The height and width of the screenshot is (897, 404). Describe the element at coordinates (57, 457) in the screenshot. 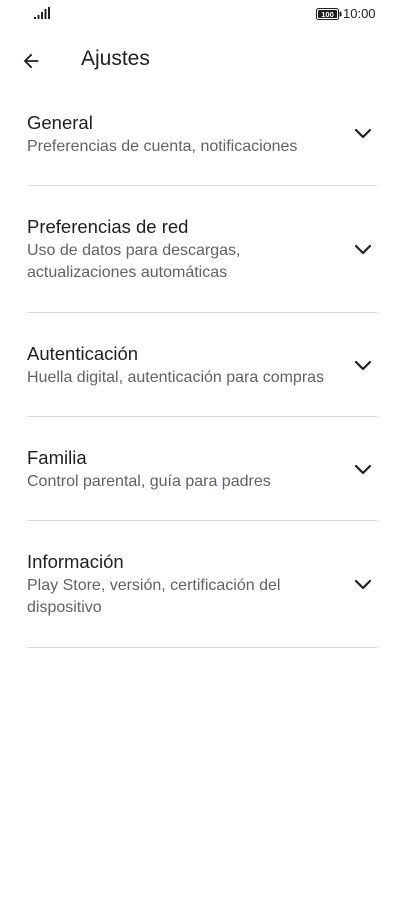

I see `setting-title: Familia` at that location.